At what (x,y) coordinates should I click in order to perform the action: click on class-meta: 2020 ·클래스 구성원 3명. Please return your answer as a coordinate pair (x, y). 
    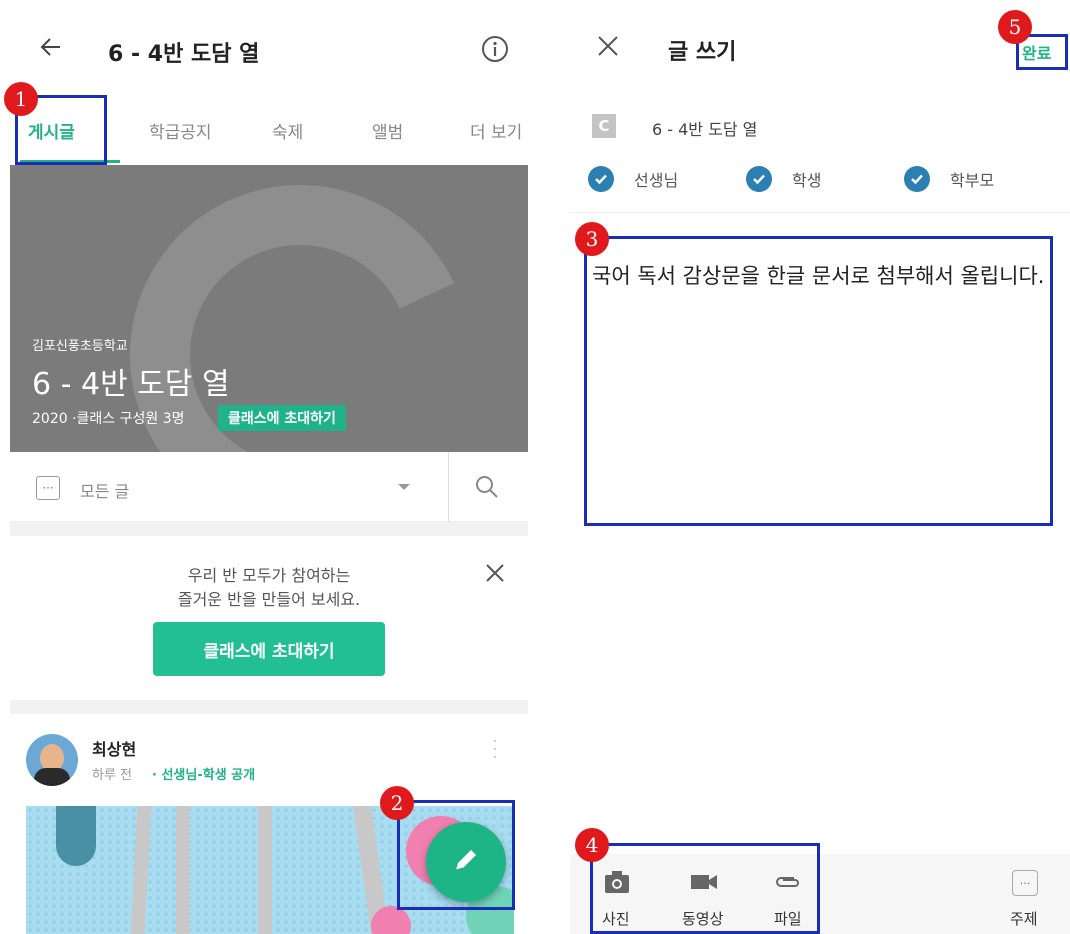
    Looking at the image, I should click on (108, 419).